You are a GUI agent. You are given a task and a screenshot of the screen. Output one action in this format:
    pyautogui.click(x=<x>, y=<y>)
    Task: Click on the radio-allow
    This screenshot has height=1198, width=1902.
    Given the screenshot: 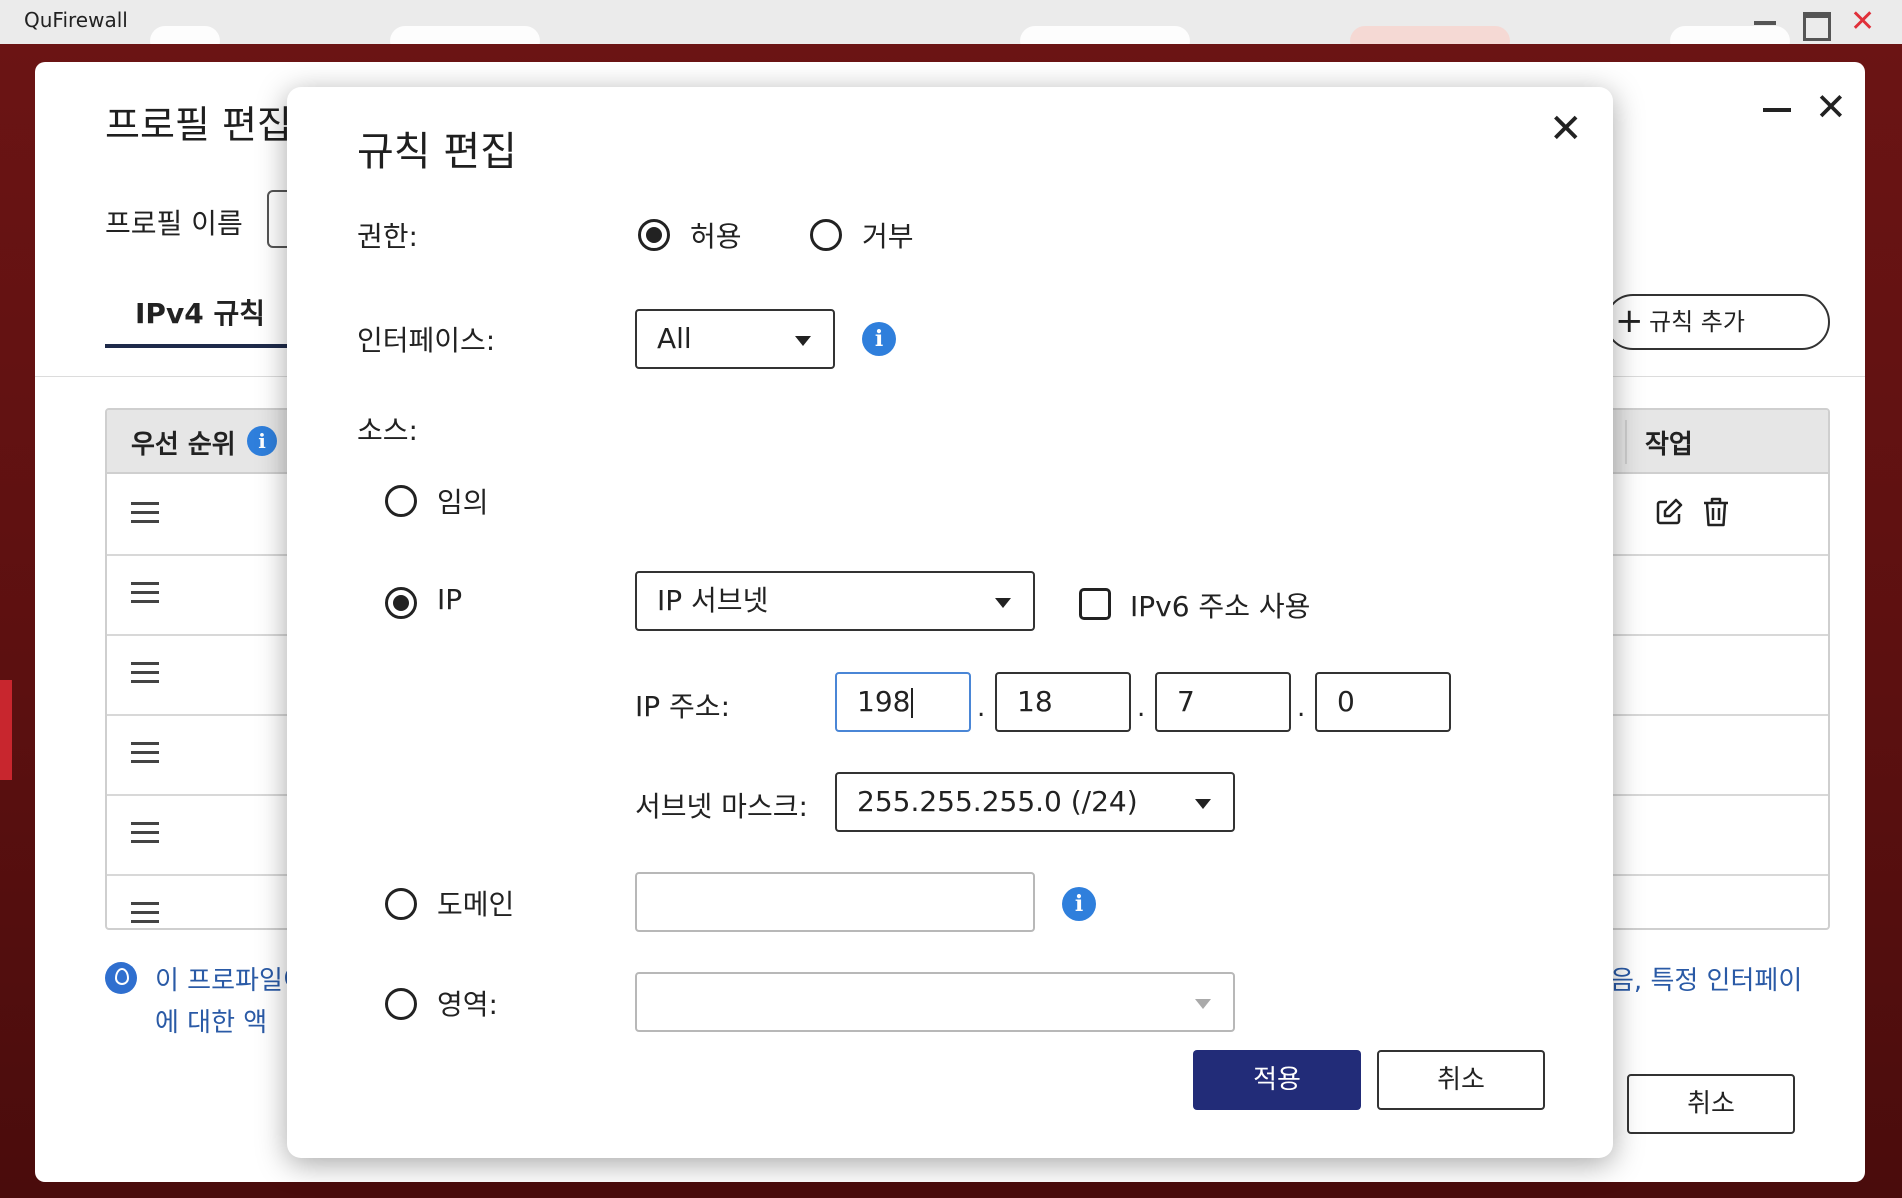 What is the action you would take?
    pyautogui.click(x=654, y=235)
    